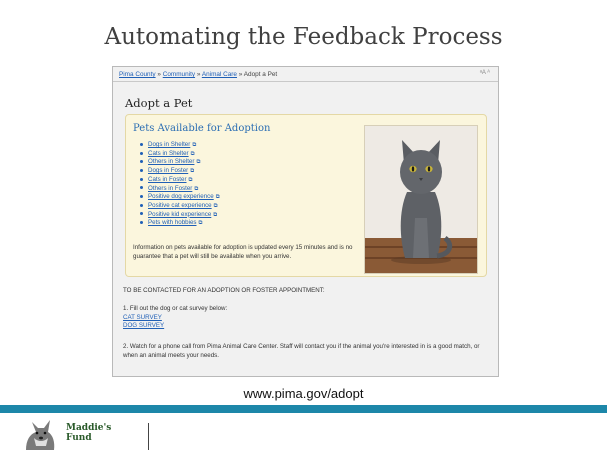 This screenshot has height=458, width=607. What do you see at coordinates (79, 438) in the screenshot?
I see `logo-line-2: Fund` at bounding box center [79, 438].